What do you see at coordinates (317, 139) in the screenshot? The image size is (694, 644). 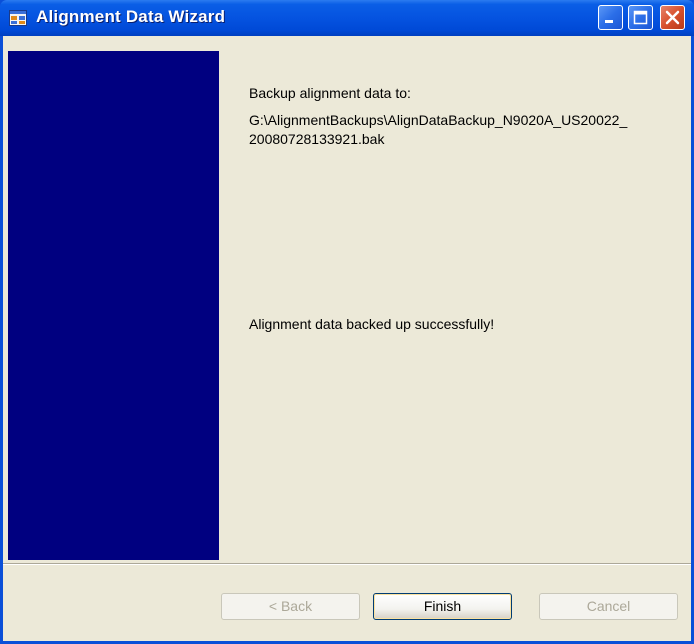 I see `backup-path-line2: 20080728133921.bak` at bounding box center [317, 139].